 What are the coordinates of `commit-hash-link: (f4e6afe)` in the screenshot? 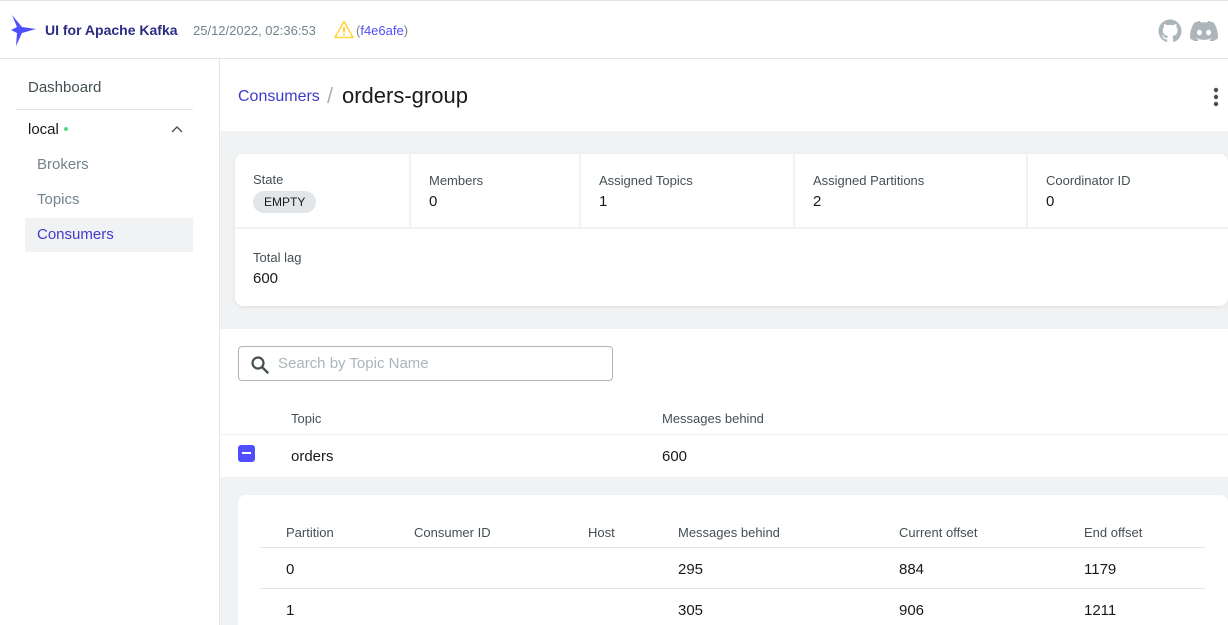 It's located at (382, 30).